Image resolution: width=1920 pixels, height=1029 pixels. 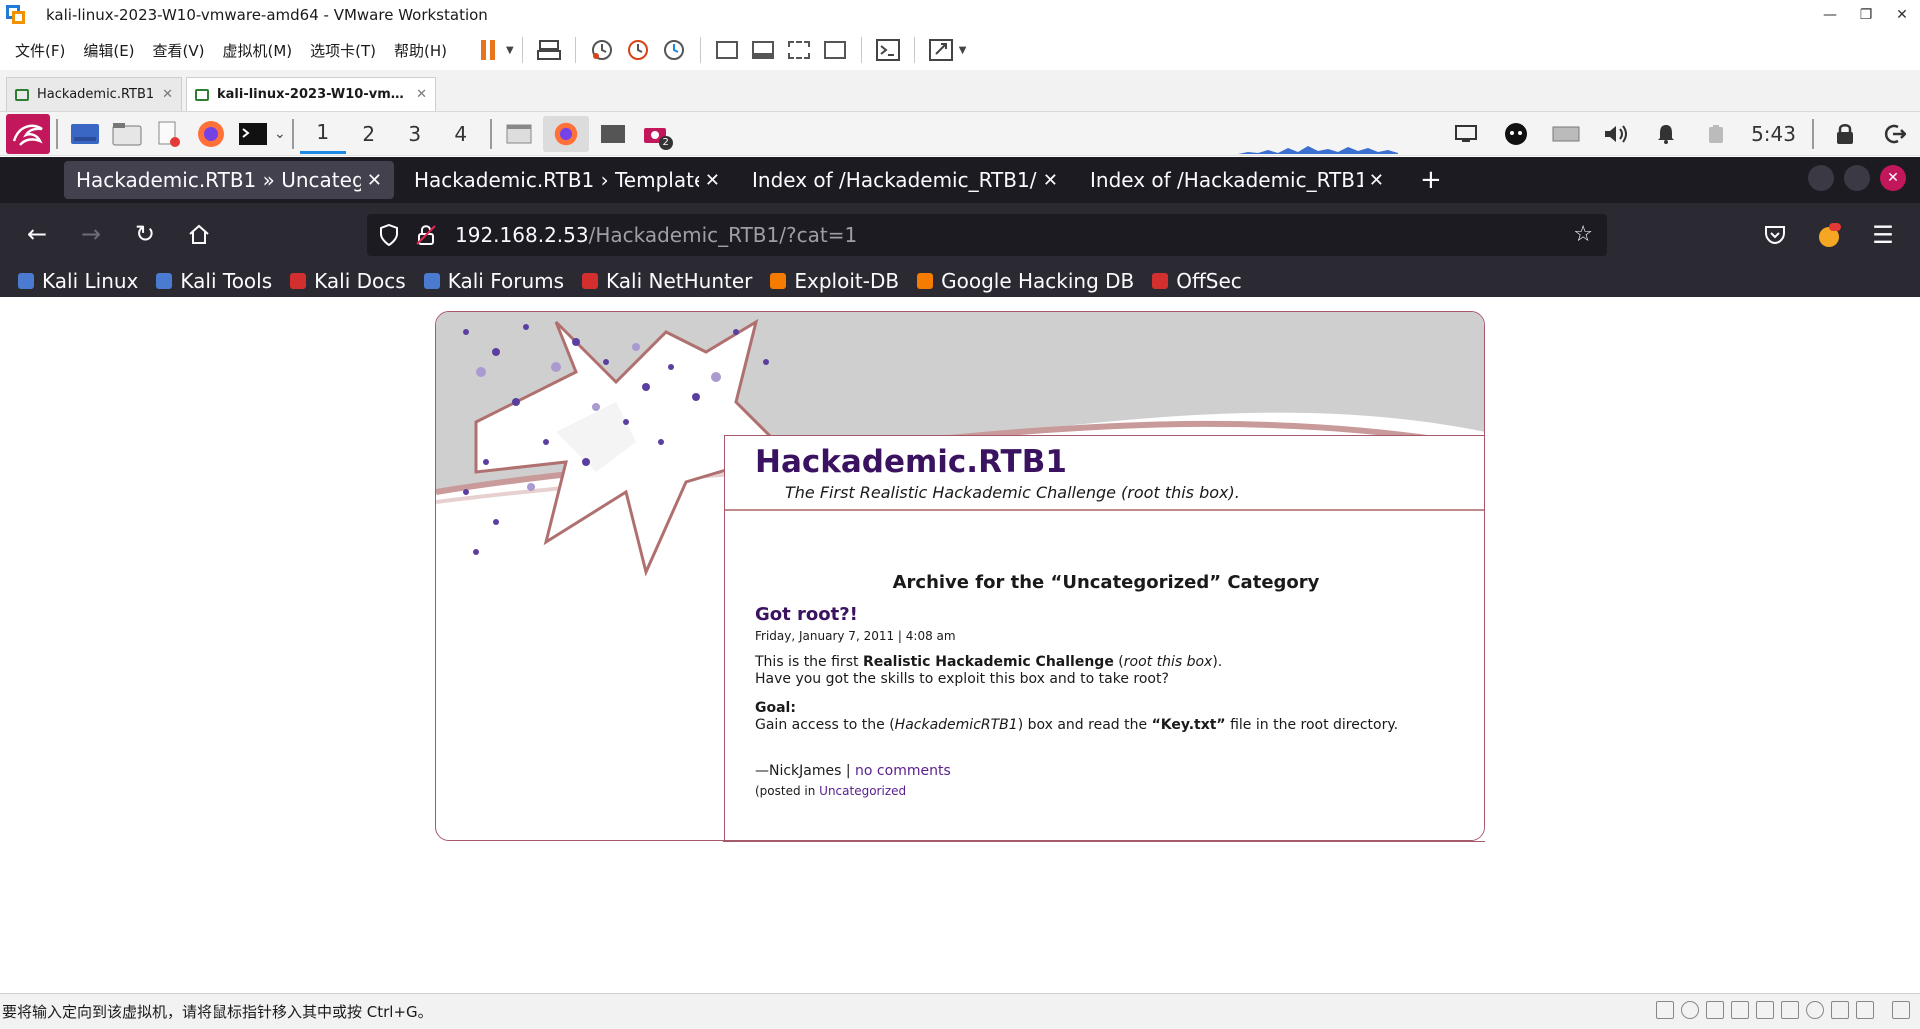 I want to click on comments-link: no comments, so click(x=903, y=771).